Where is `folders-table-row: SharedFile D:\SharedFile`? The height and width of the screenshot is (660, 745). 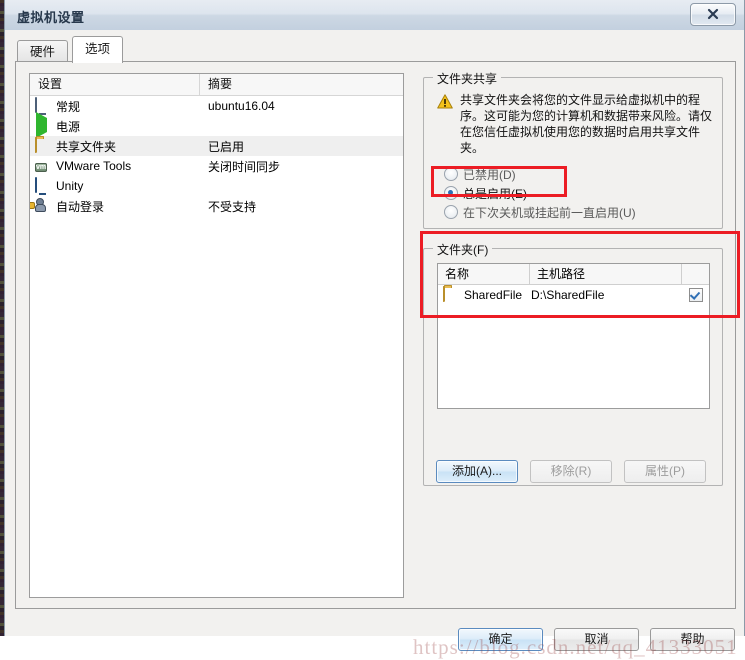 folders-table-row: SharedFile D:\SharedFile is located at coordinates (573, 295).